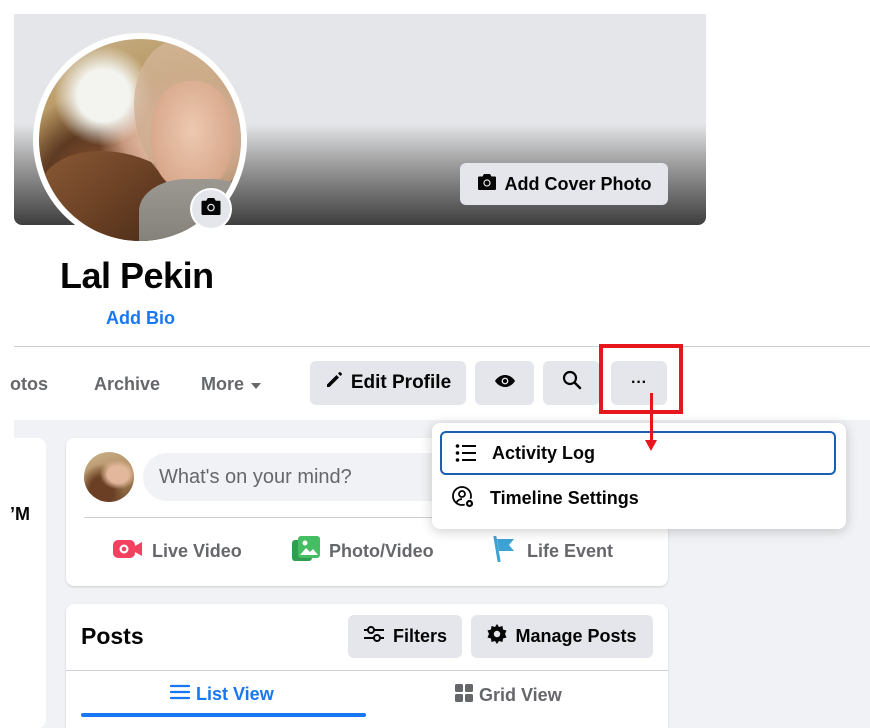  Describe the element at coordinates (197, 550) in the screenshot. I see `live-video-label: Live Video` at that location.